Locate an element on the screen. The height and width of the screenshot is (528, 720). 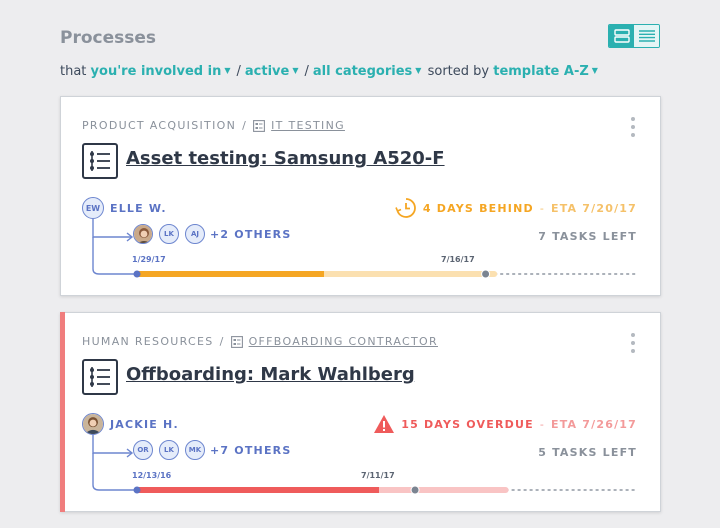
page-title: Processes is located at coordinates (108, 38).